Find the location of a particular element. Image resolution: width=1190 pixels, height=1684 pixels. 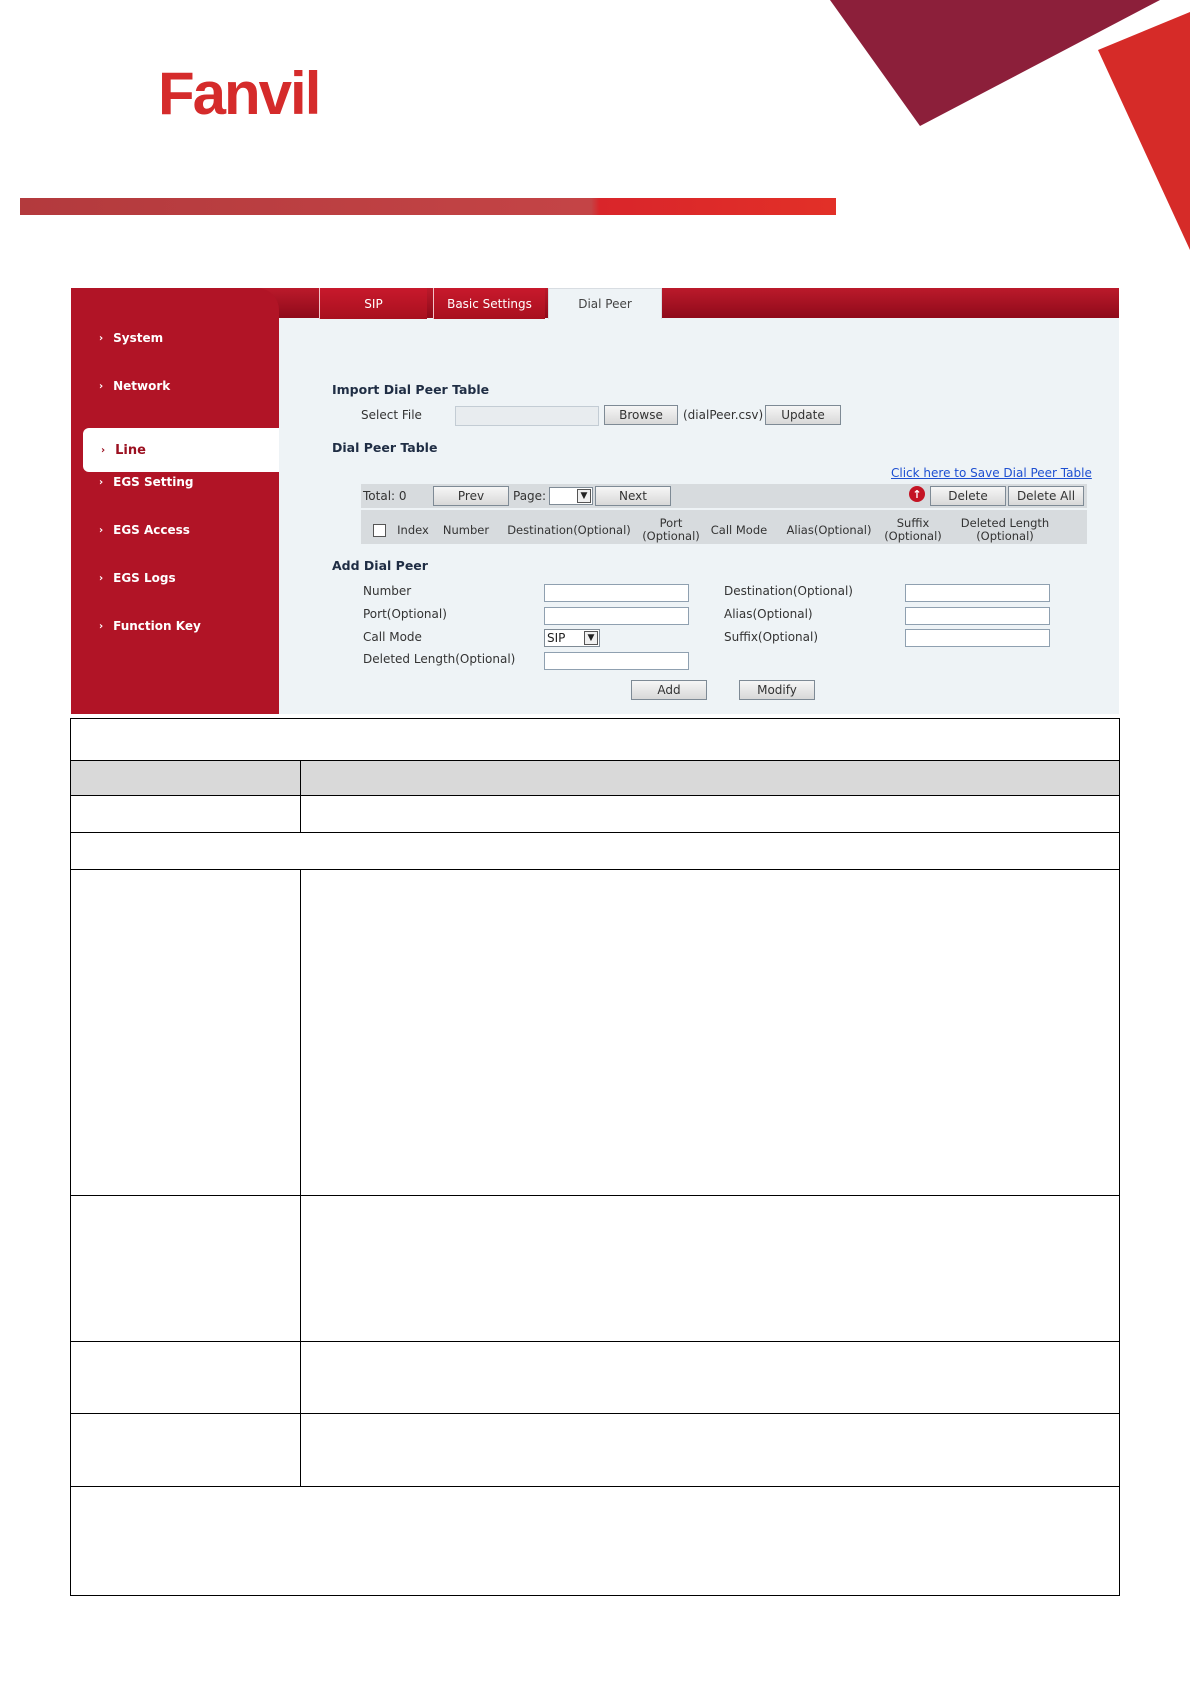

tab-sip: SIP is located at coordinates (373, 303).